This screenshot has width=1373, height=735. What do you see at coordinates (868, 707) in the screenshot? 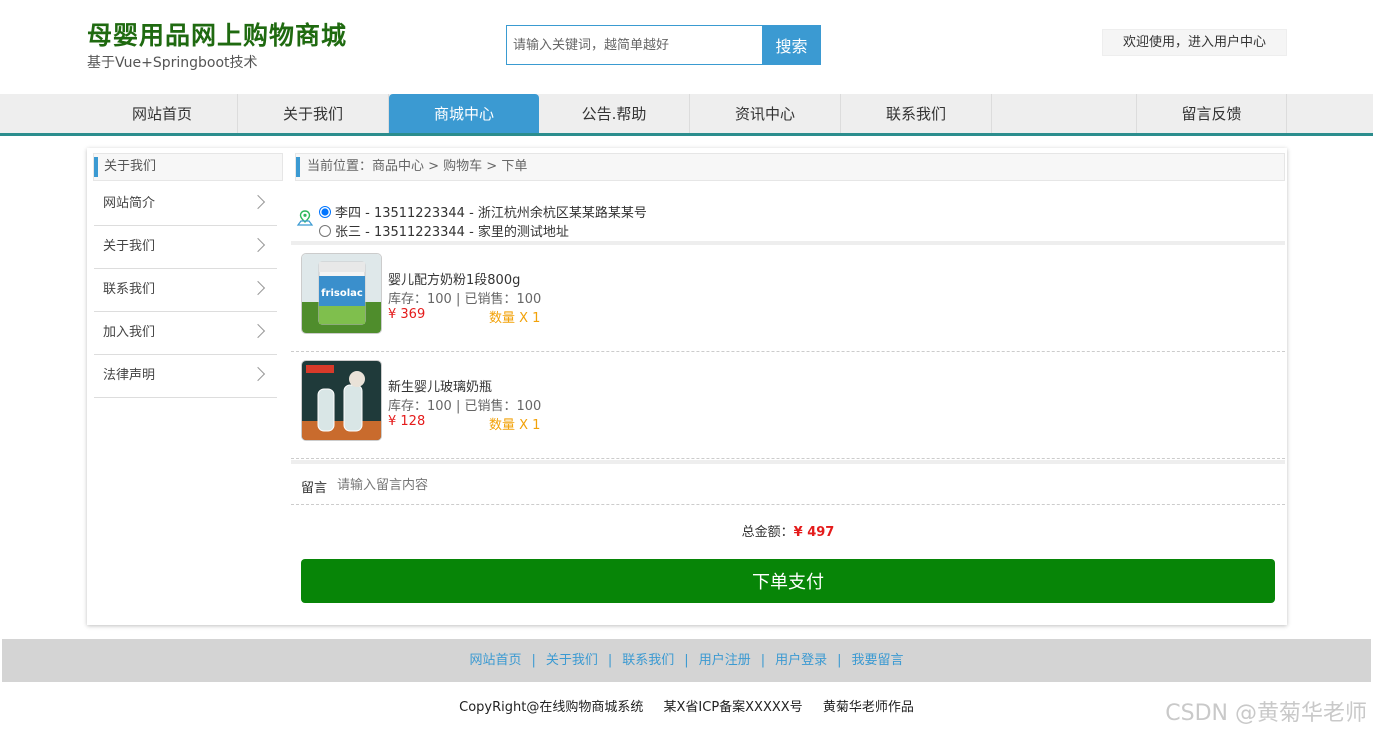
I see `author-text: 黄菊华老师作品` at bounding box center [868, 707].